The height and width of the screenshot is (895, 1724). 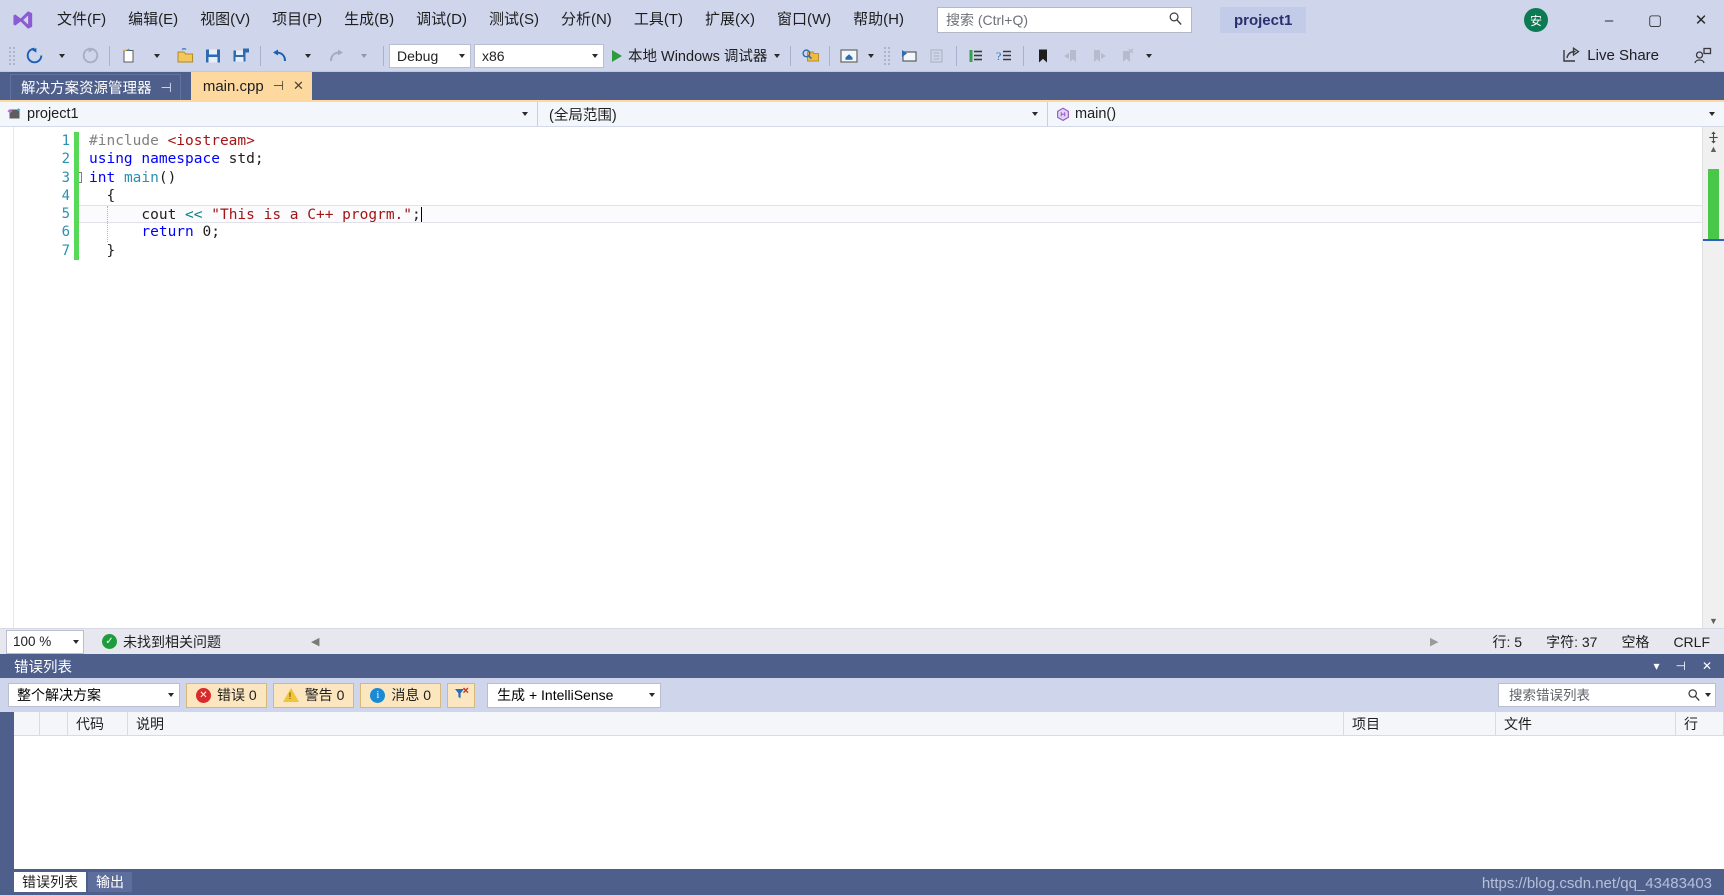 I want to click on col-code: 代码, so click(x=98, y=723).